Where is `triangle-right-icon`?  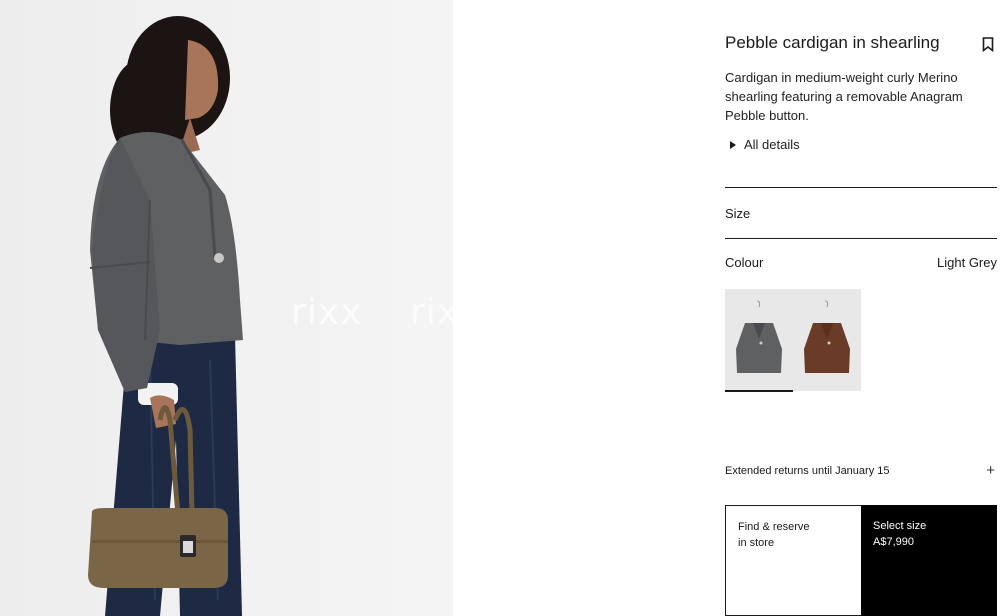 triangle-right-icon is located at coordinates (733, 144).